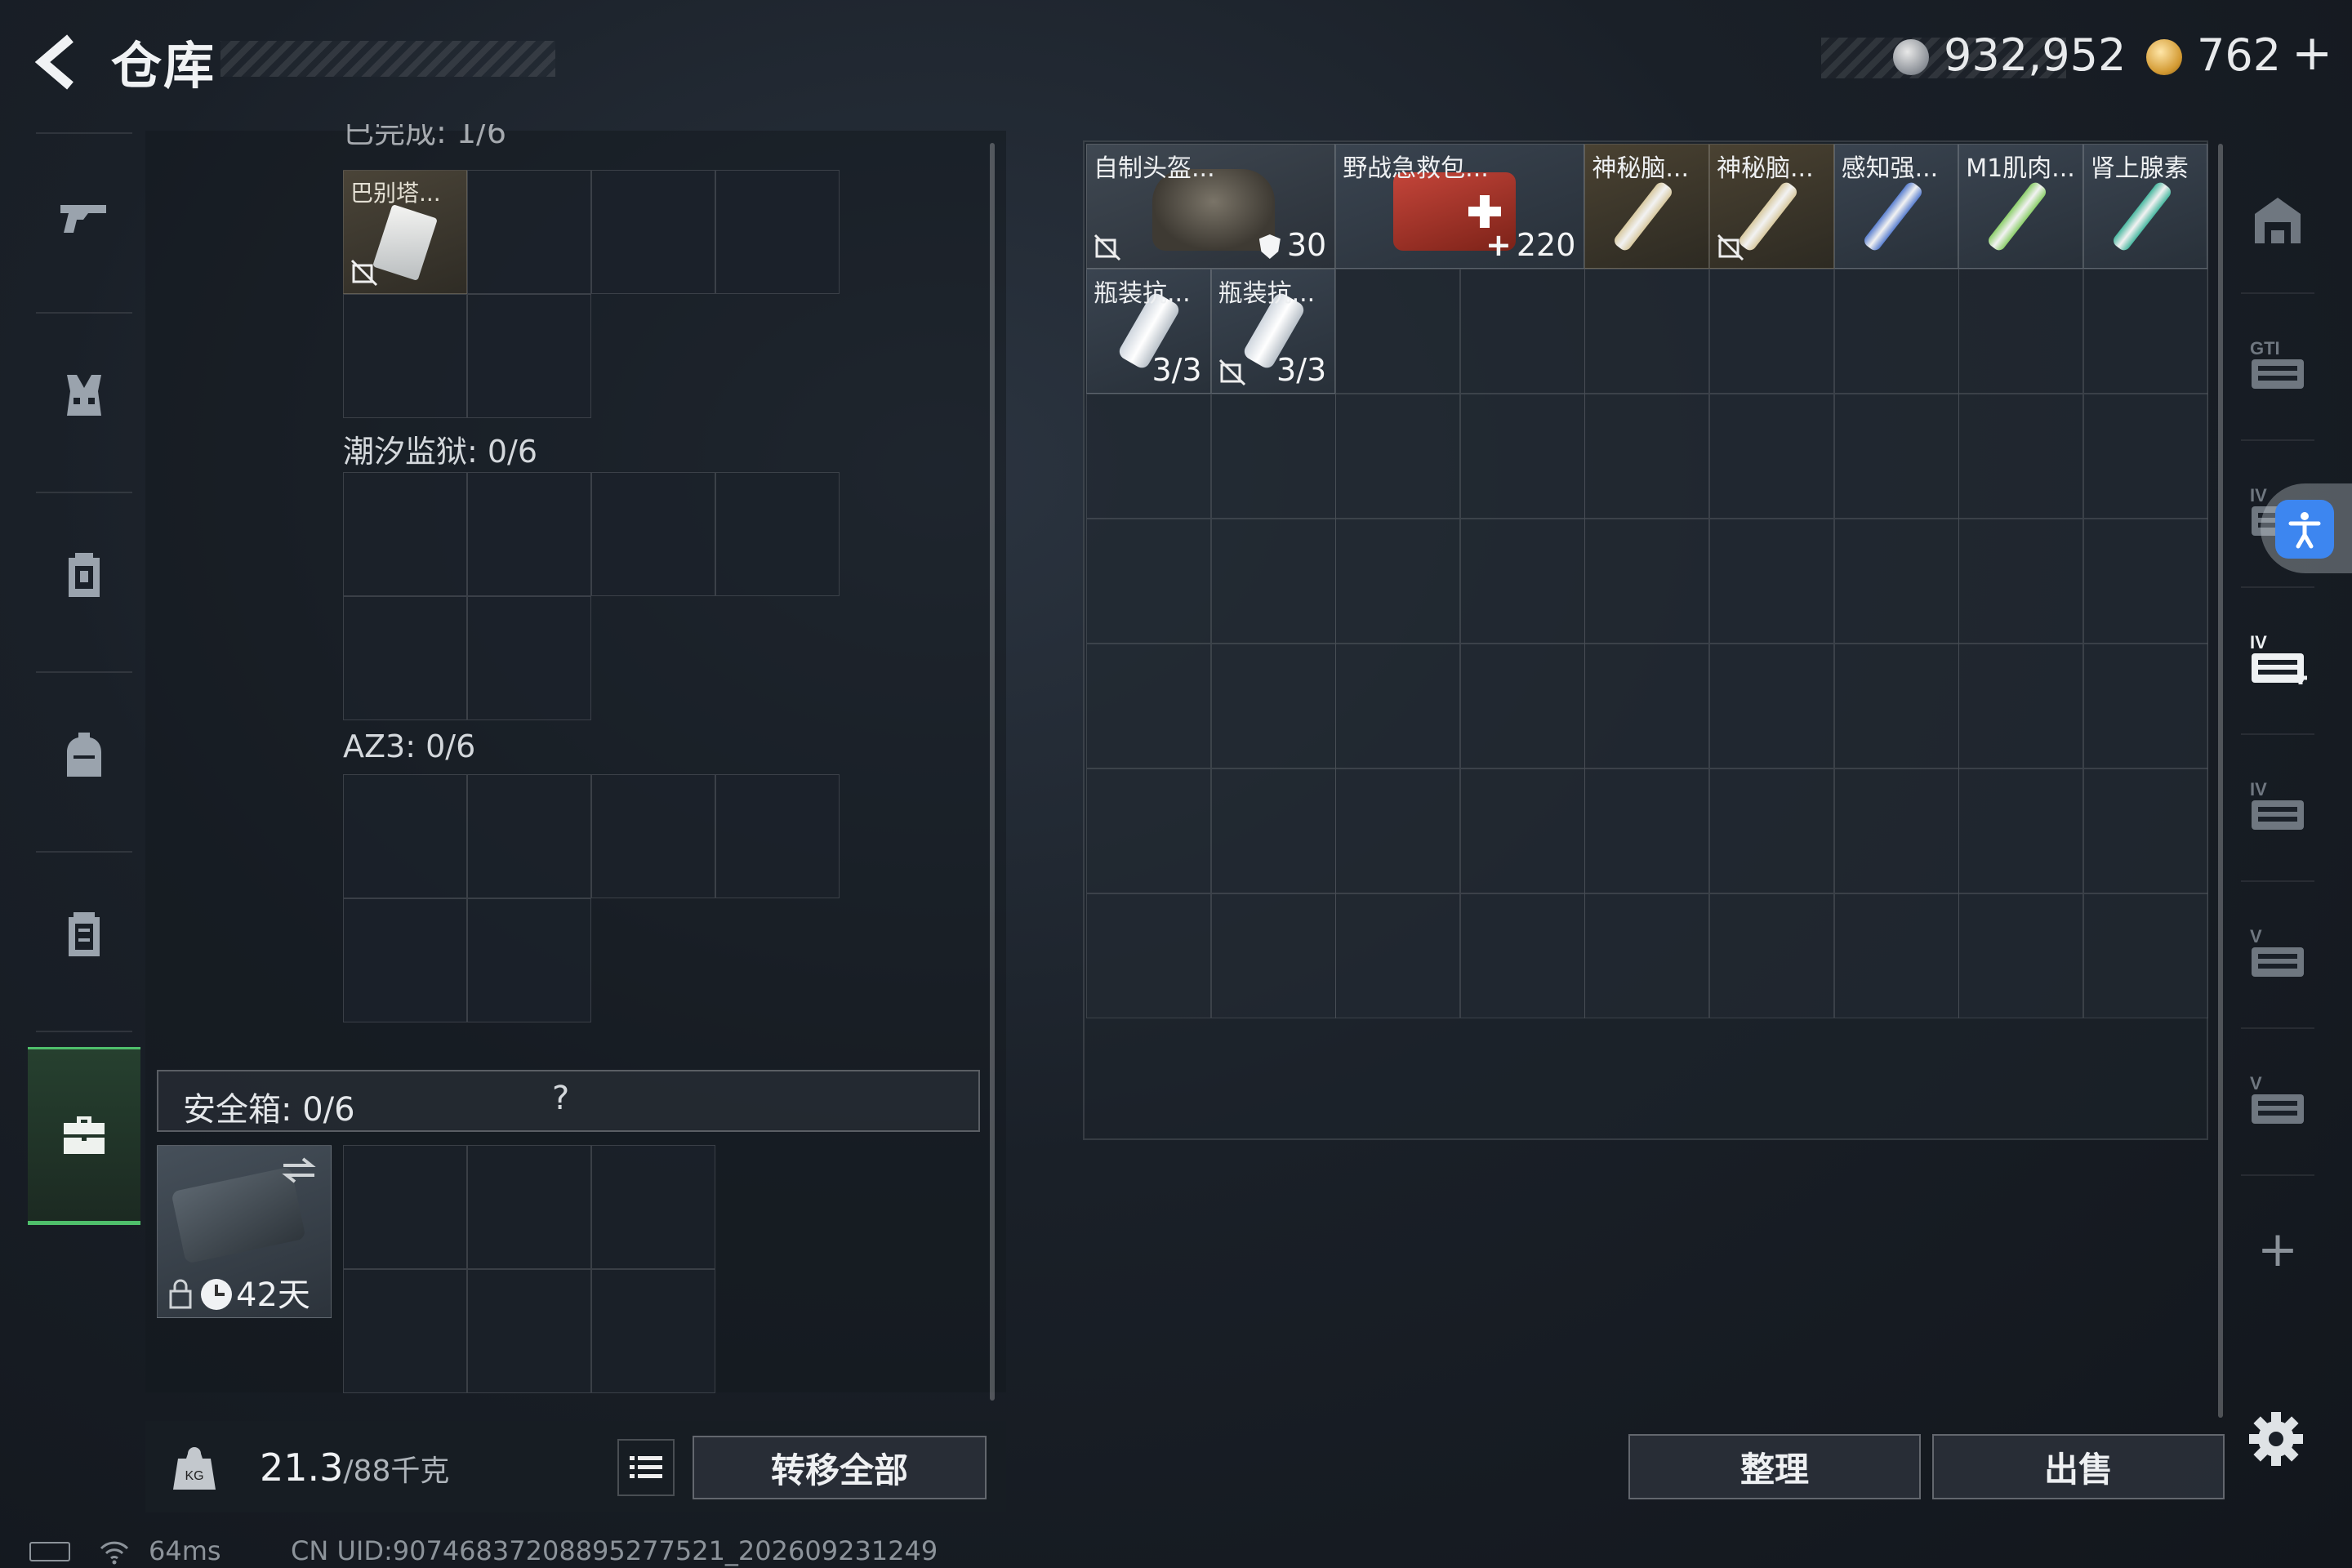 The image size is (2352, 1568). What do you see at coordinates (1460, 206) in the screenshot?
I see `storage-item-medkit: 野战急救包... +220` at bounding box center [1460, 206].